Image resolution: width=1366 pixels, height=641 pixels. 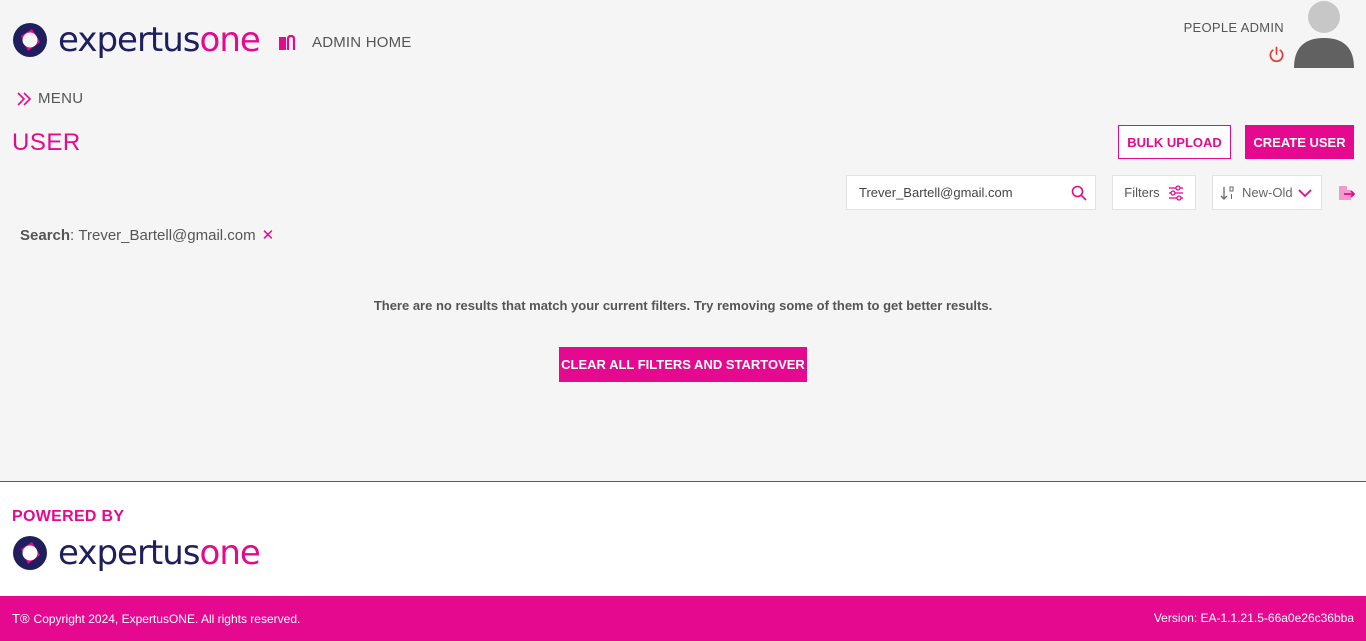 What do you see at coordinates (1276, 54) in the screenshot?
I see `power-icon` at bounding box center [1276, 54].